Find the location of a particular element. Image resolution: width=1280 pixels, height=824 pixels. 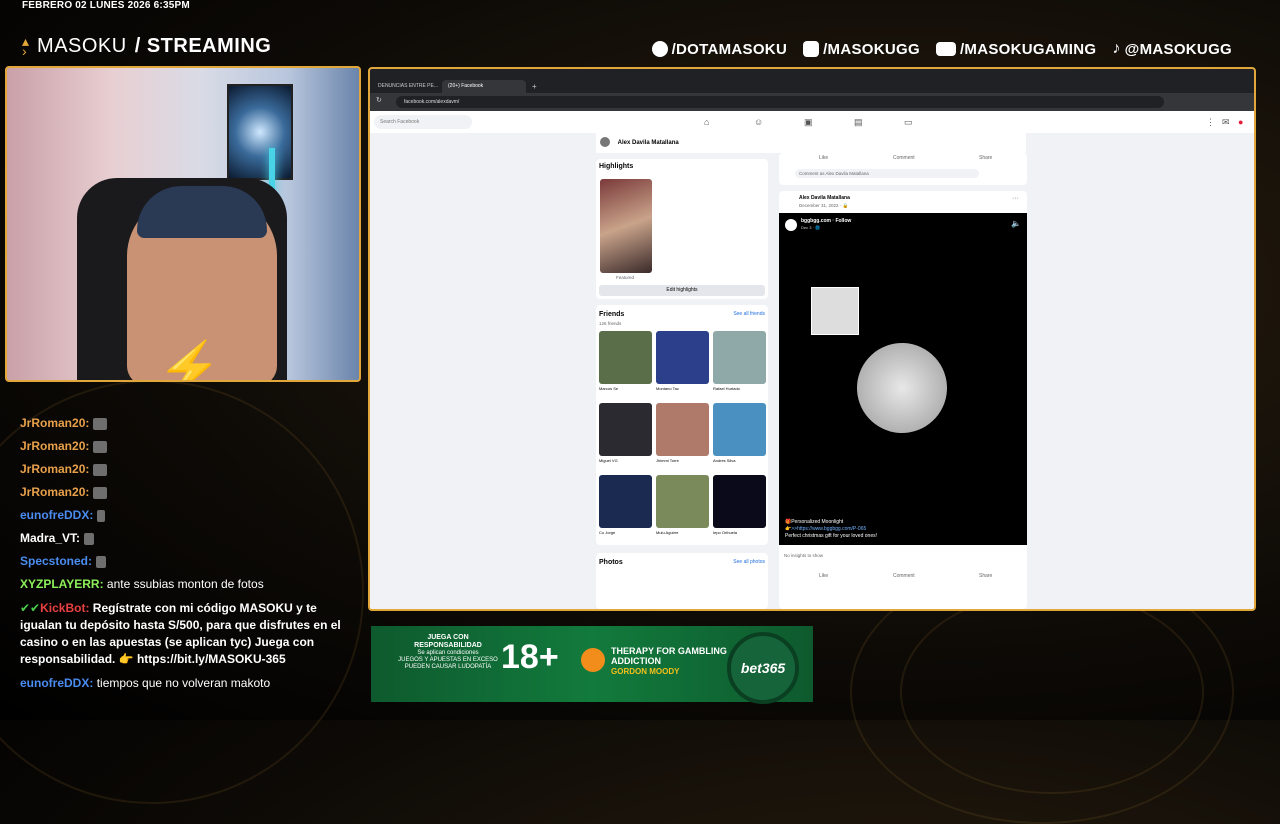

social-tiktok: ♪ @MASOKUGG is located at coordinates (1172, 49).